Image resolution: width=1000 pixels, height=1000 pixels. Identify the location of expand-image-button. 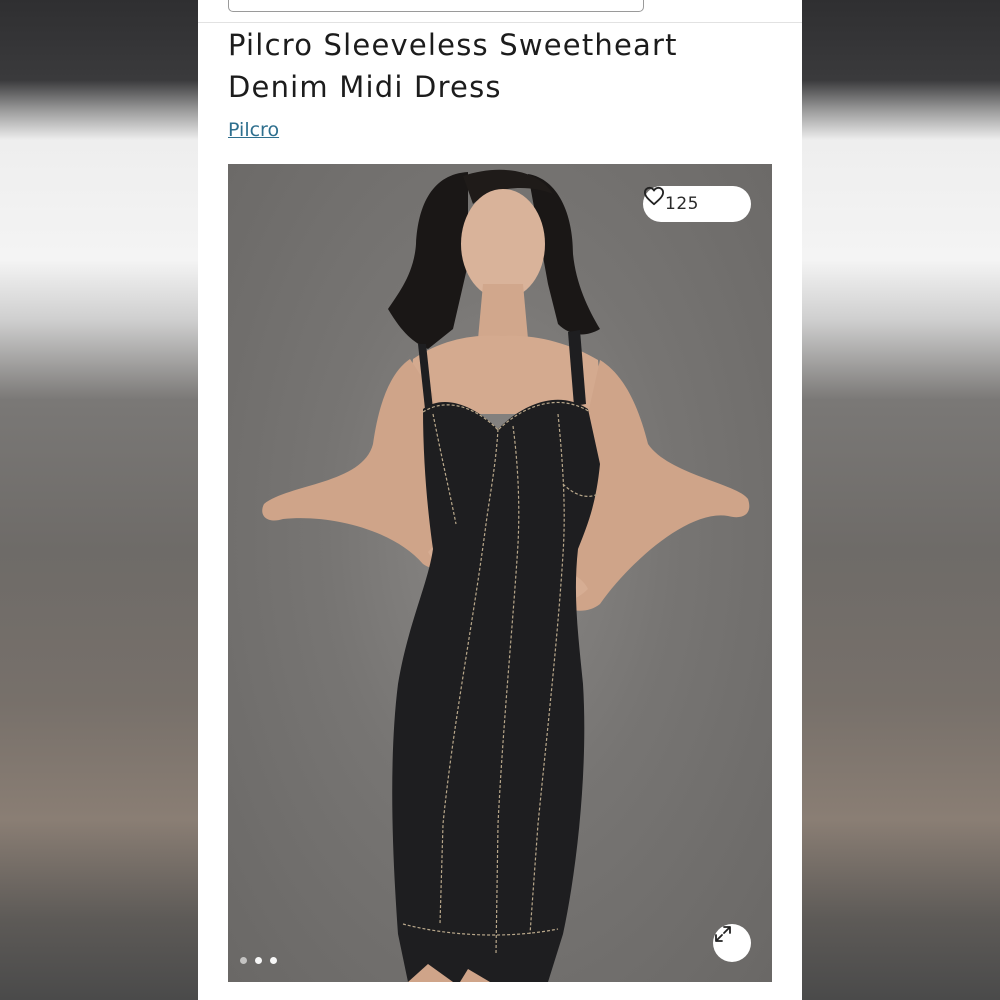
(732, 943).